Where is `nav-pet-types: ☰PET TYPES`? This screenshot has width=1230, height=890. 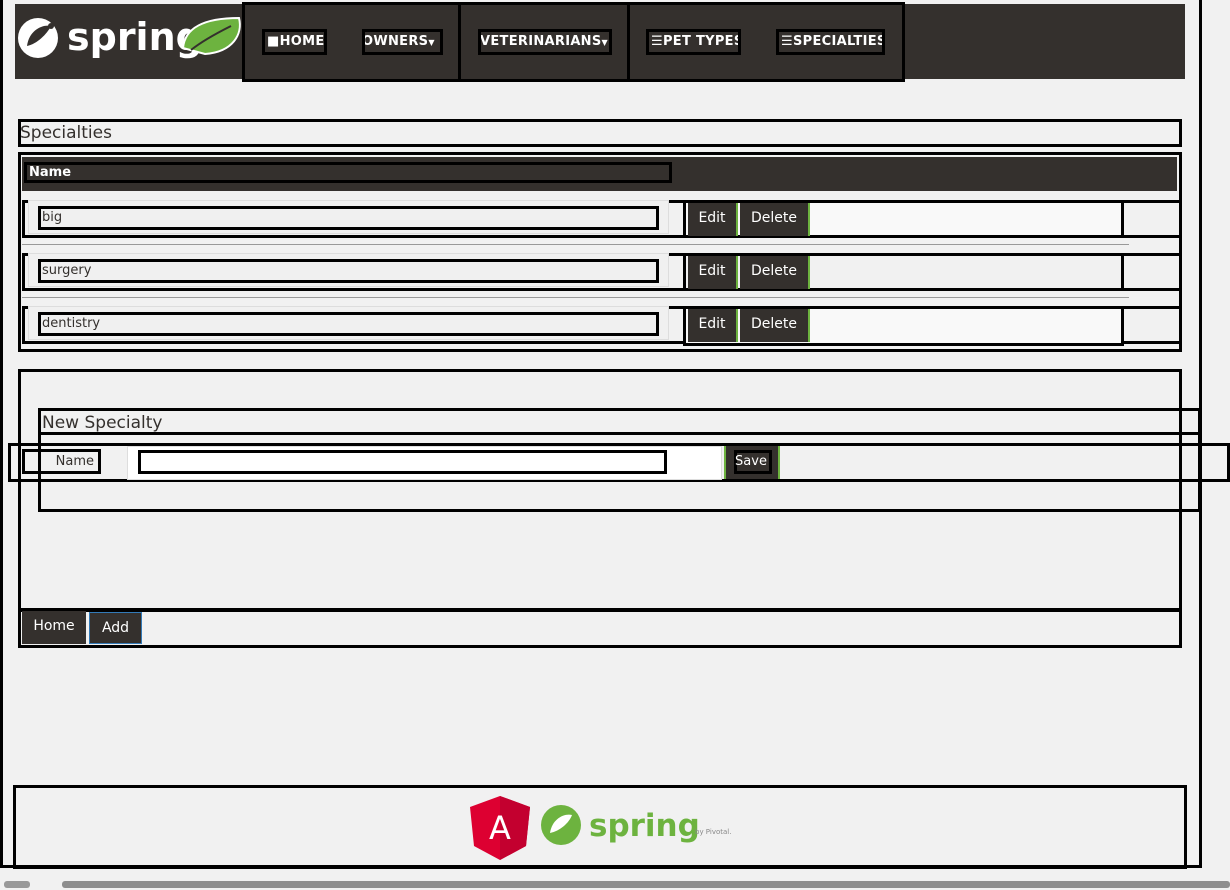 nav-pet-types: ☰PET TYPES is located at coordinates (693, 42).